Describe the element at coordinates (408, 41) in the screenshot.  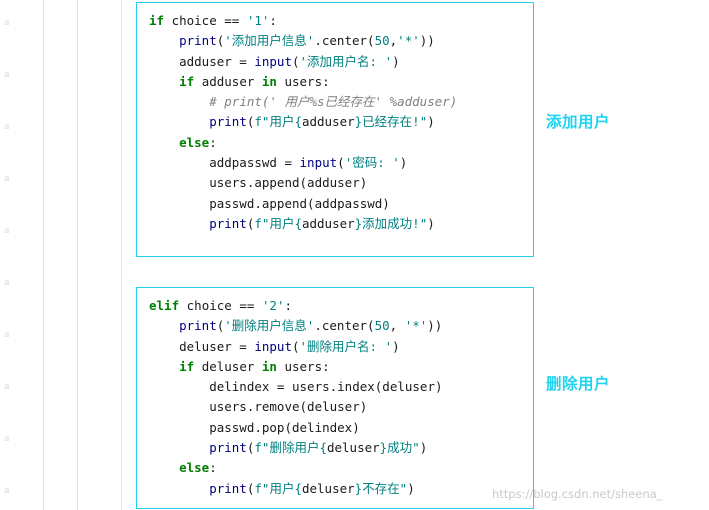
I see `code-token: '*'` at that location.